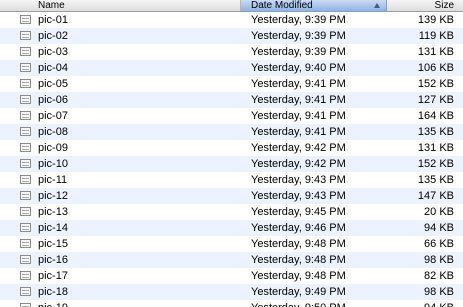 Image resolution: width=463 pixels, height=307 pixels. What do you see at coordinates (314, 5) in the screenshot?
I see `date-modified-column-header: Date Modified` at bounding box center [314, 5].